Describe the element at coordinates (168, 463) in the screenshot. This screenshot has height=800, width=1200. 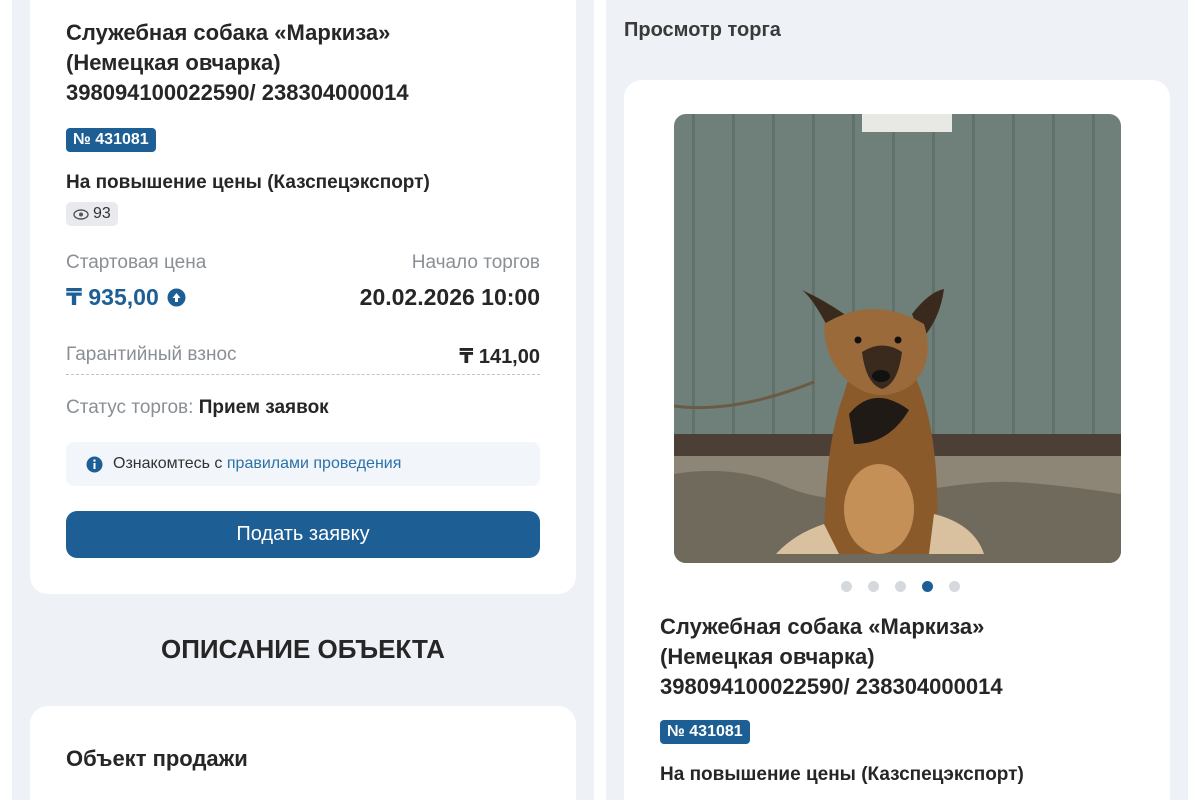
I see `rules-prefix: Ознакомтесь с` at that location.